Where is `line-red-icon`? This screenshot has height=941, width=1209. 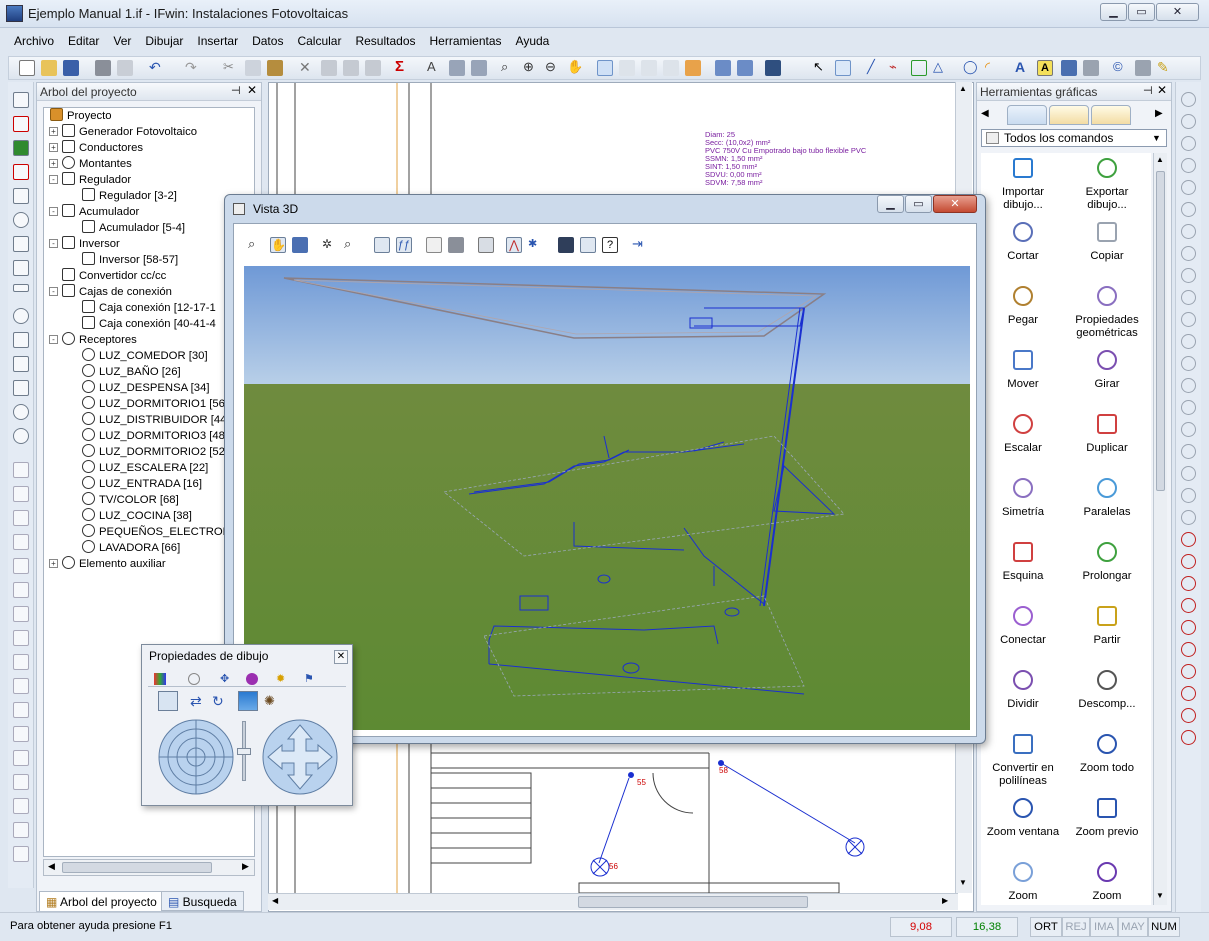 line-red-icon is located at coordinates (1188, 561).